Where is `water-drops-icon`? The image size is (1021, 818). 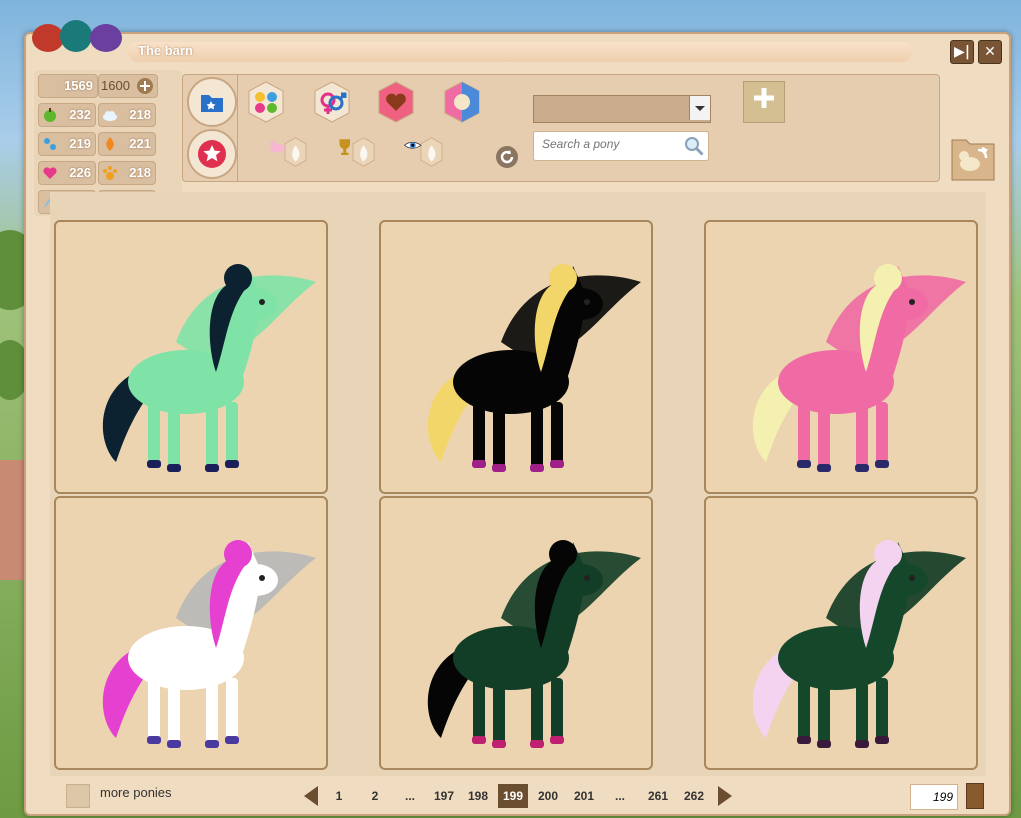
water-drops-icon is located at coordinates (50, 144).